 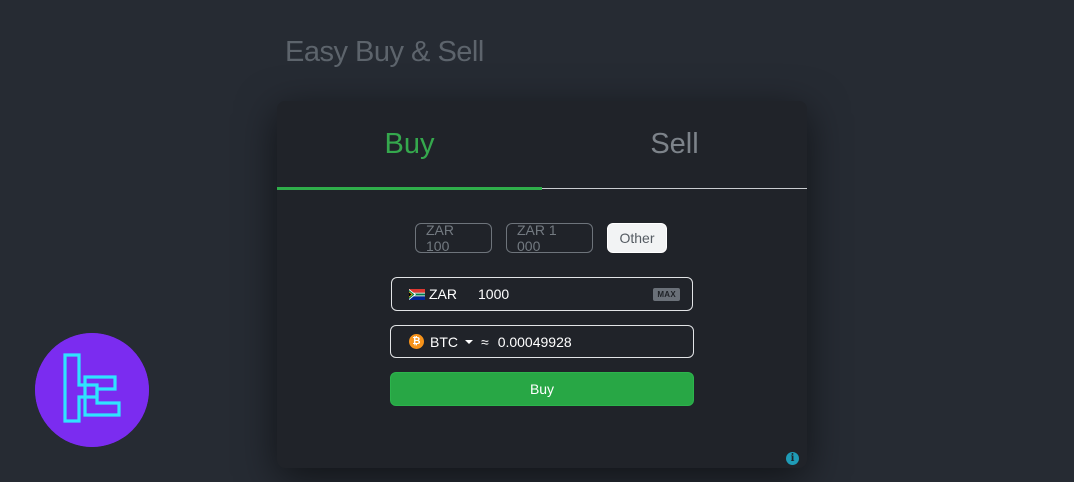 I want to click on crypto-amount-value: 0.00049928, so click(x=534, y=341).